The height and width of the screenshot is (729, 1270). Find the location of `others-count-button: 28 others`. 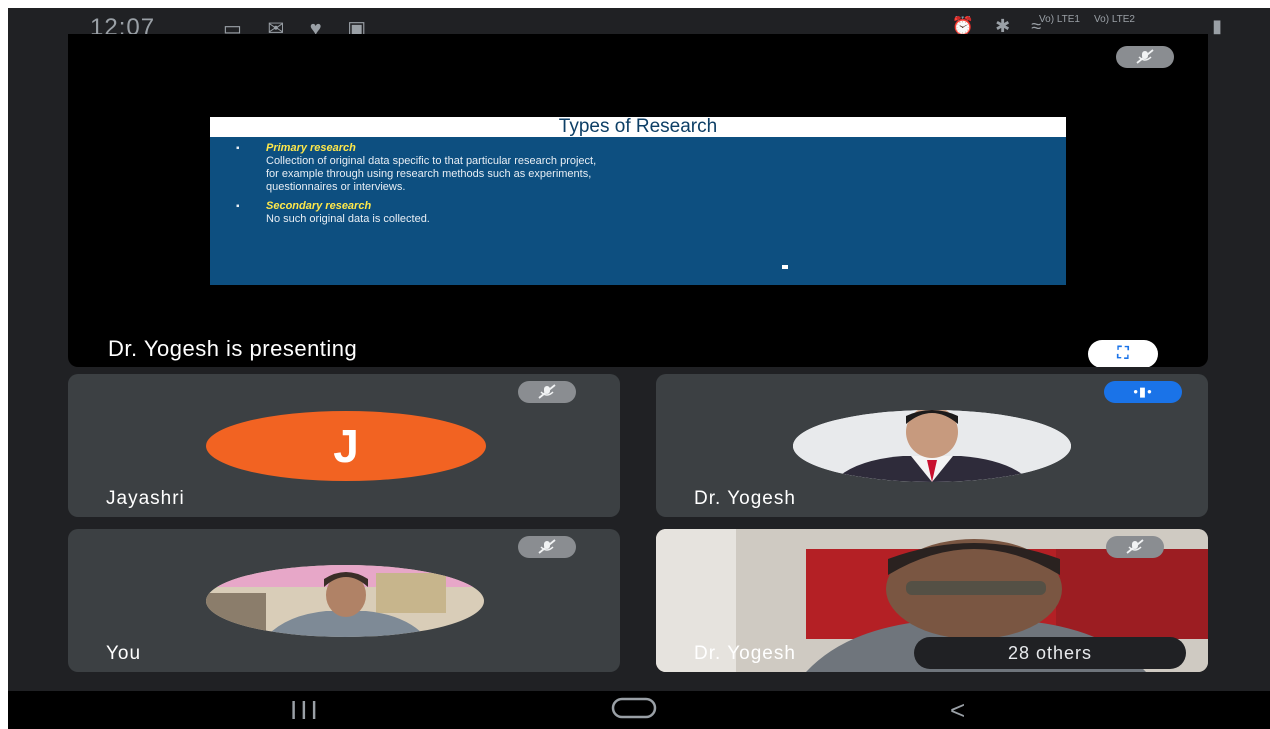

others-count-button: 28 others is located at coordinates (1050, 653).